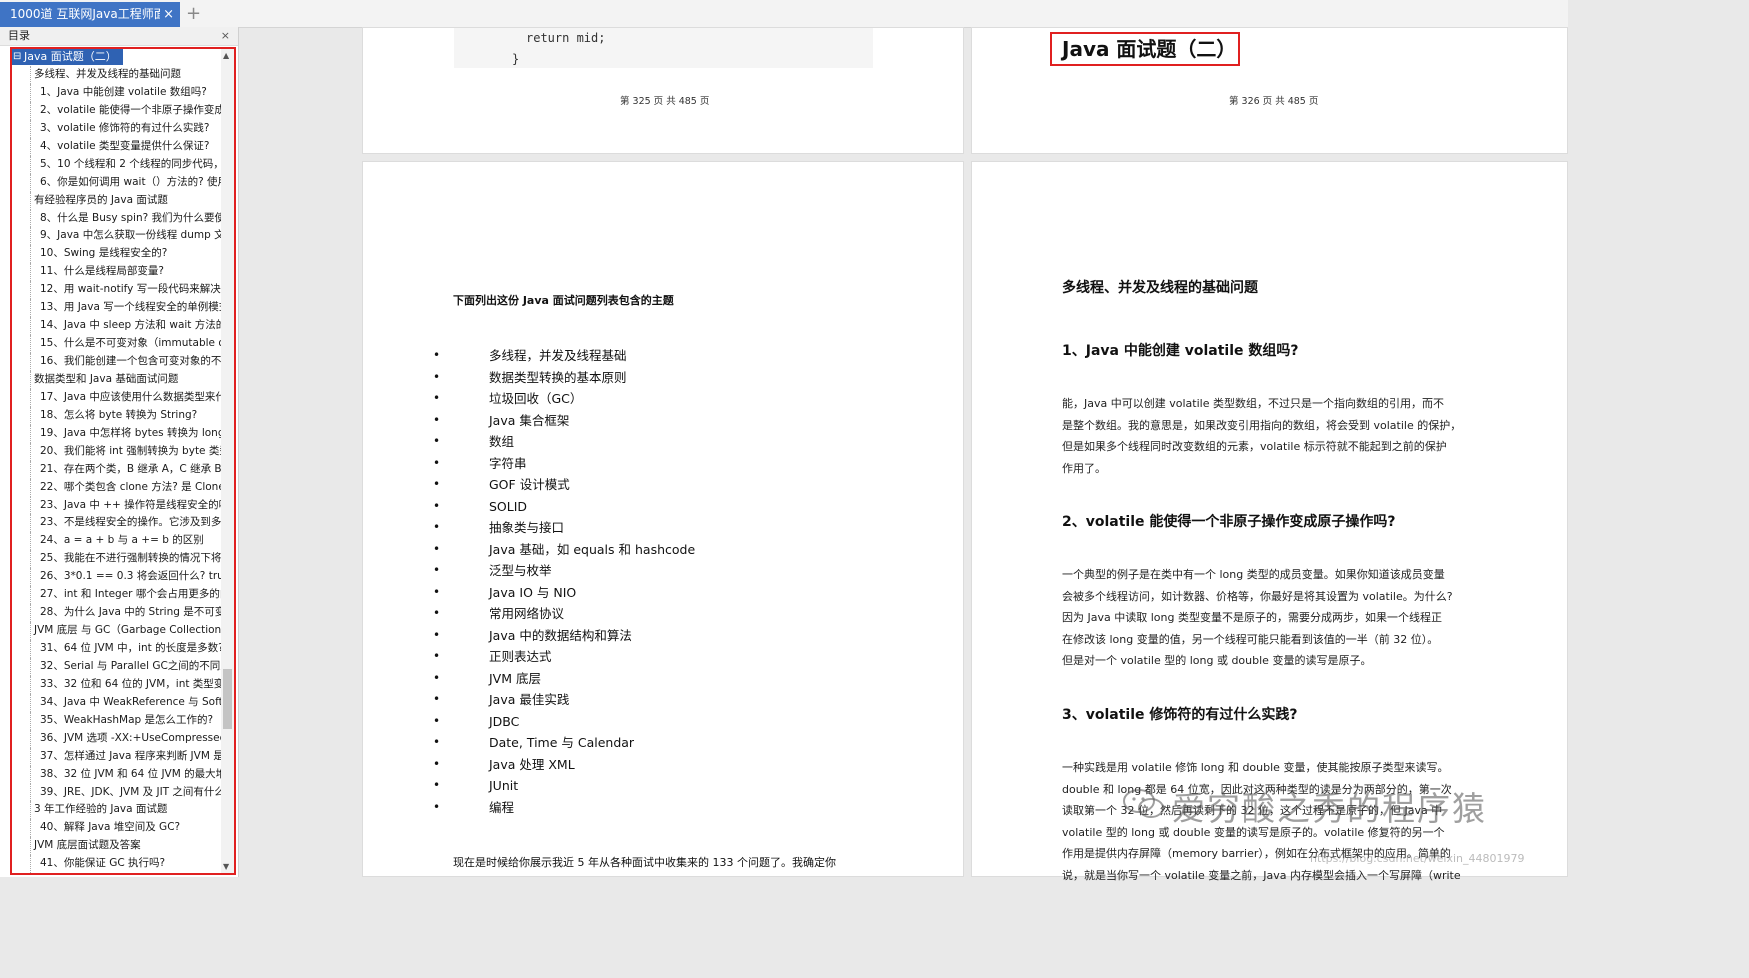 This screenshot has height=978, width=1749. Describe the element at coordinates (644, 862) in the screenshot. I see `page-footer-text: 现在是时候给你展示我近 5 年从各种面试中收集来的 133 个问题了。我确定你` at that location.